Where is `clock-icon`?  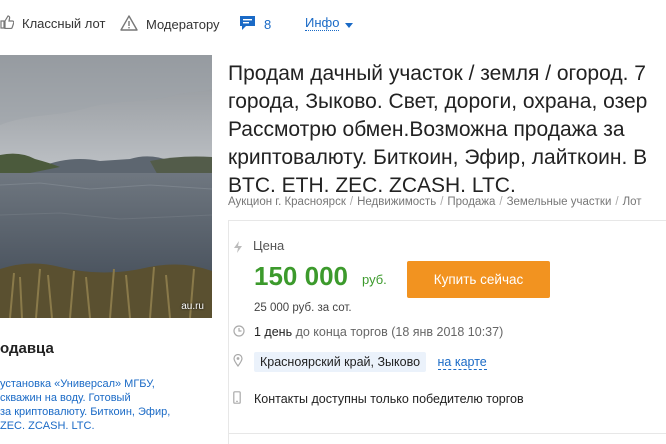
clock-icon is located at coordinates (239, 332).